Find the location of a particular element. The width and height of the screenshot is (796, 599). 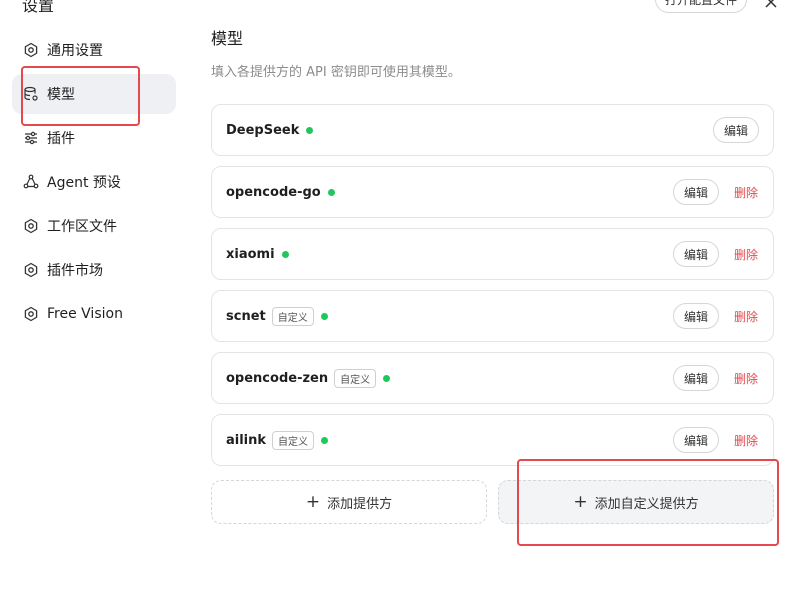

sidebar-item-models: 模型 is located at coordinates (94, 94).